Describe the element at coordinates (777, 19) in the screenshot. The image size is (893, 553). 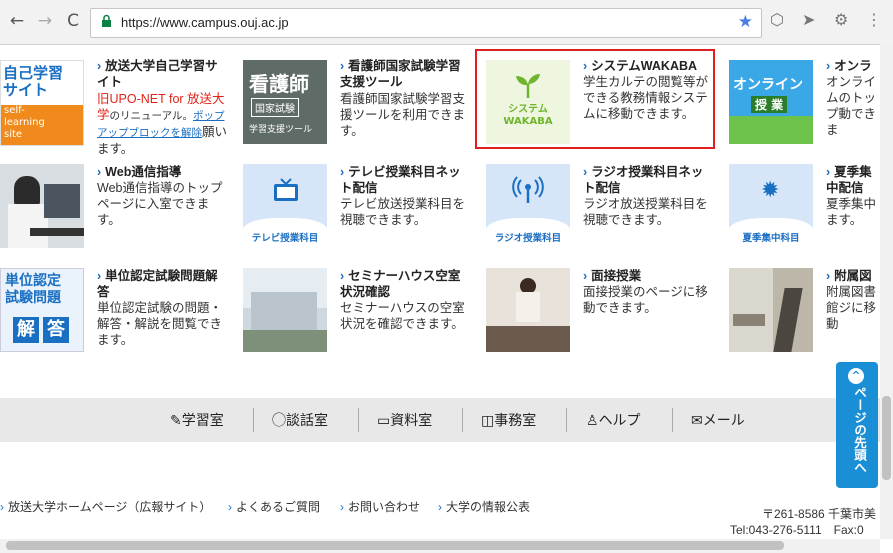
I see `extension-icon: ⬡` at that location.